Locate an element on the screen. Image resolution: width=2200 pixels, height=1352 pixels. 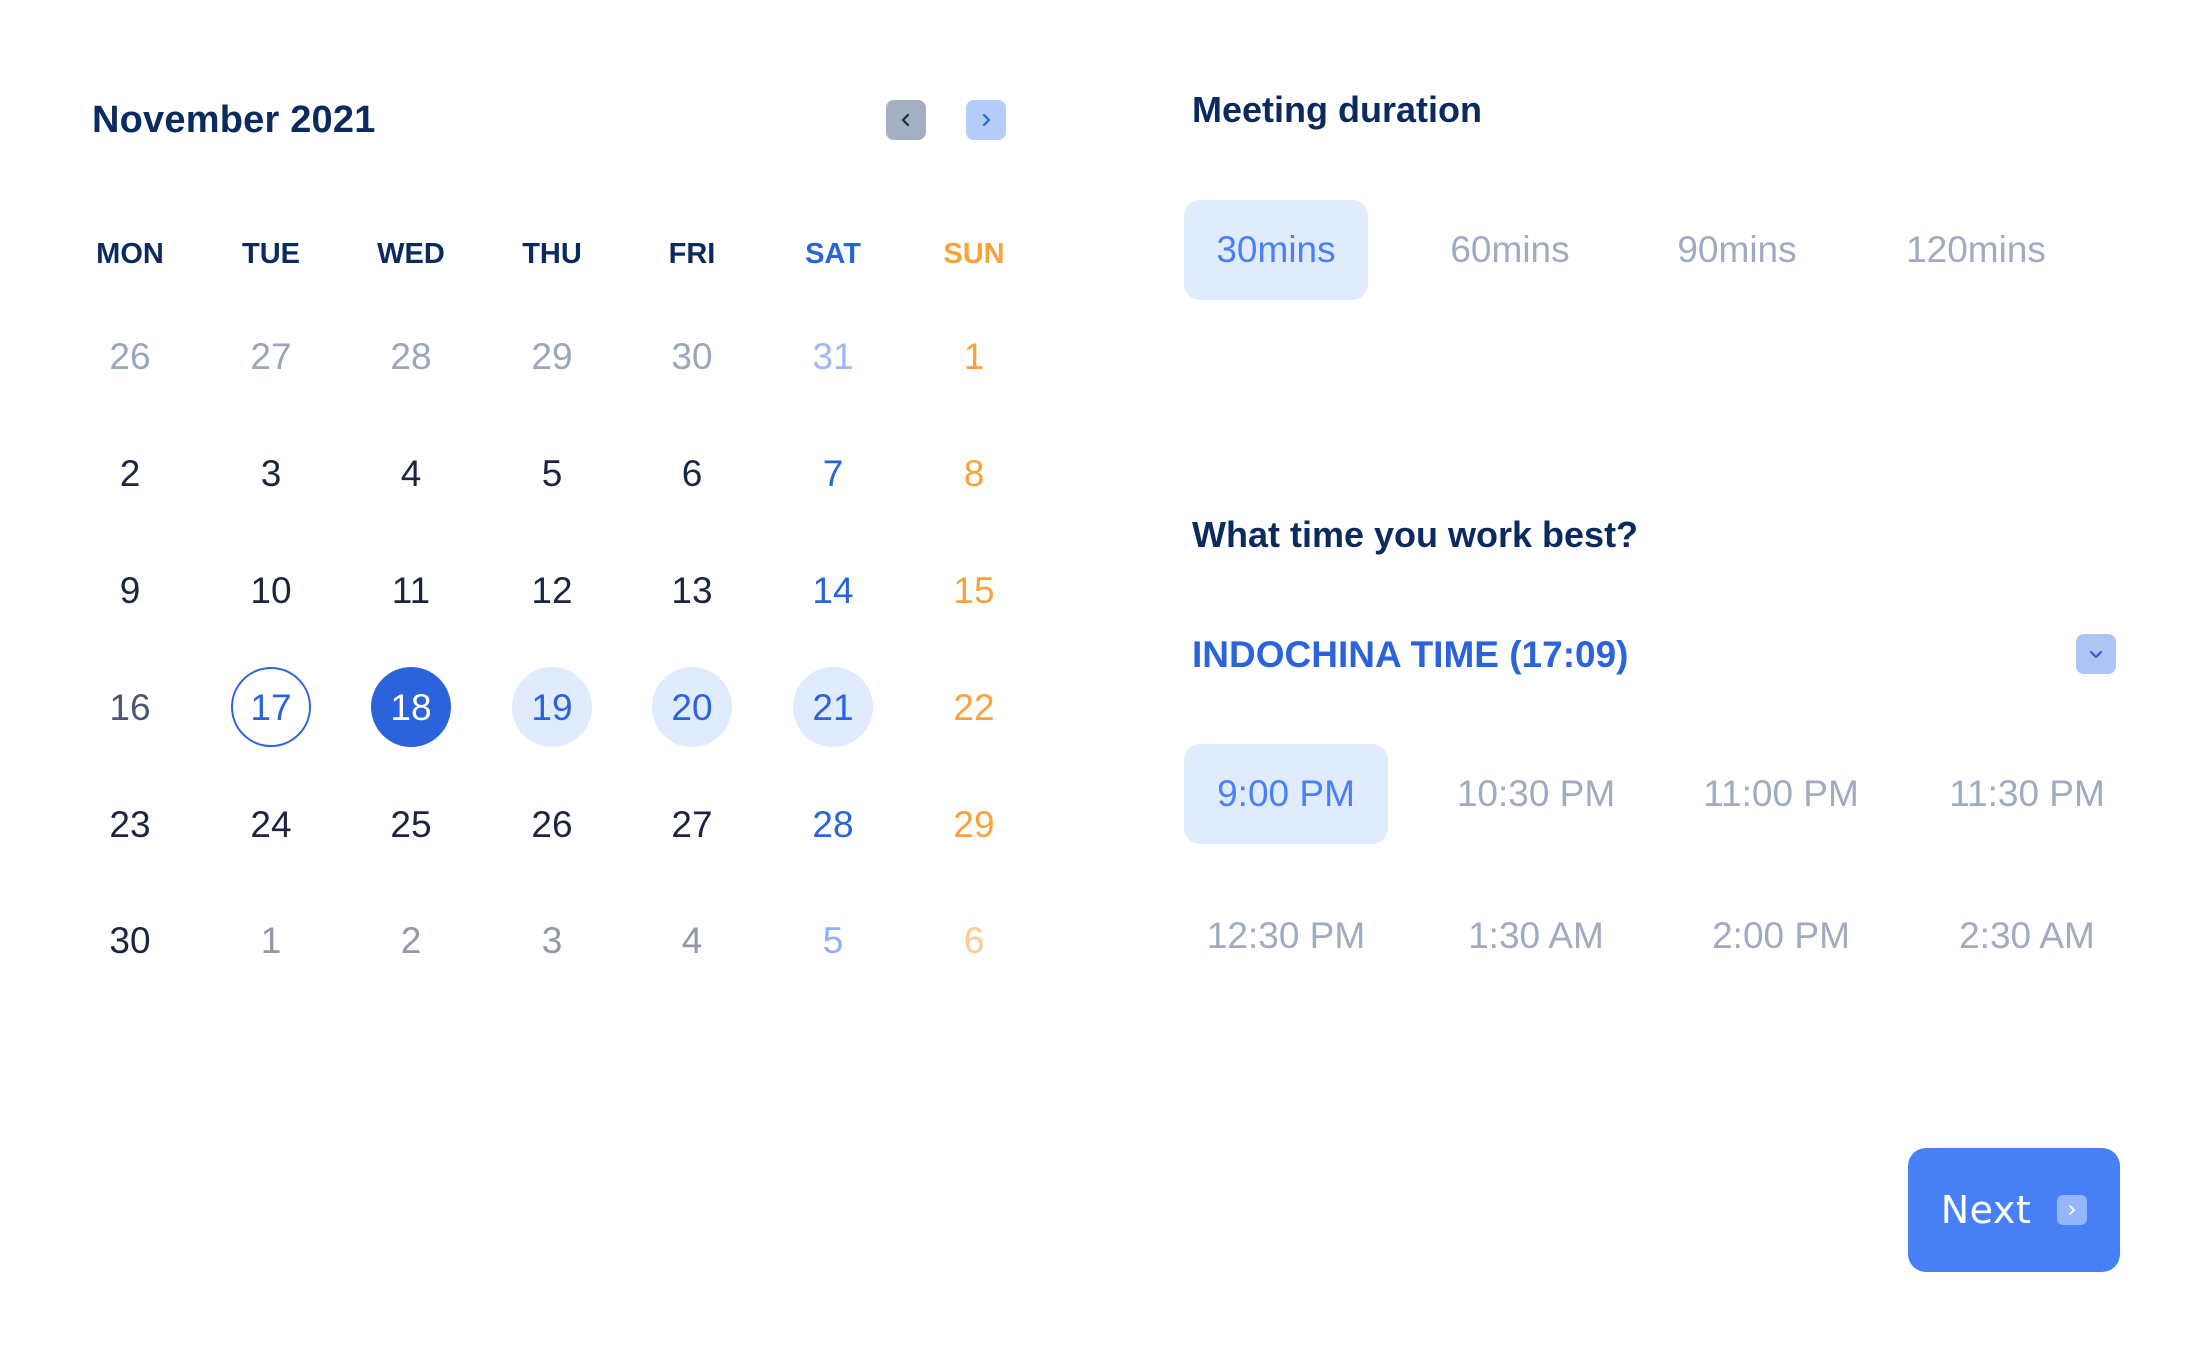
calendar-day-highlighted: 21 is located at coordinates (833, 707).